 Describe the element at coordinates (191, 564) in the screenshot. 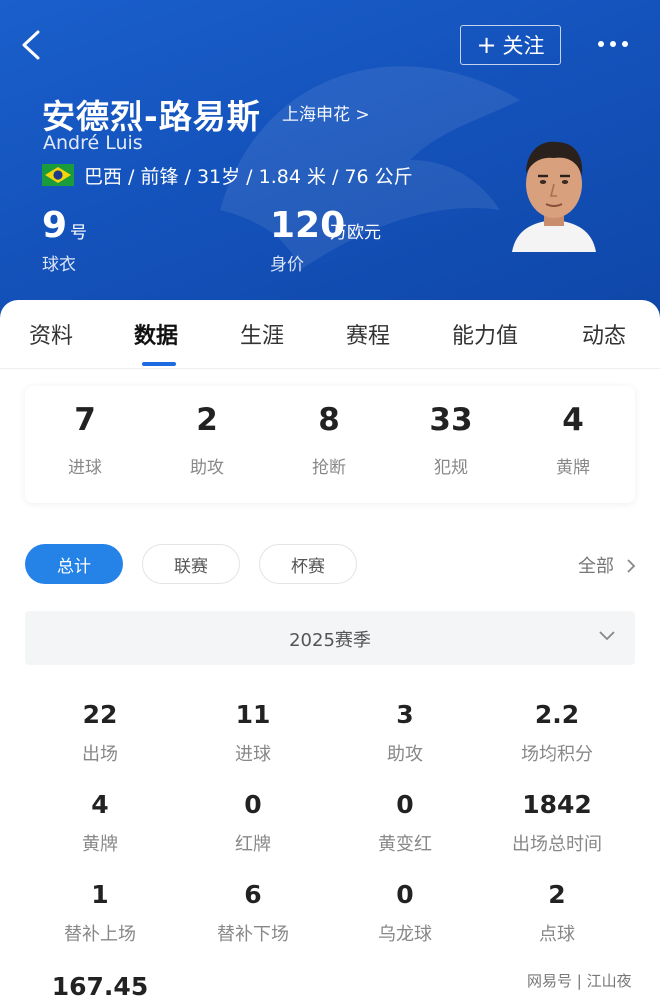

I see `filter-league: 联赛` at that location.